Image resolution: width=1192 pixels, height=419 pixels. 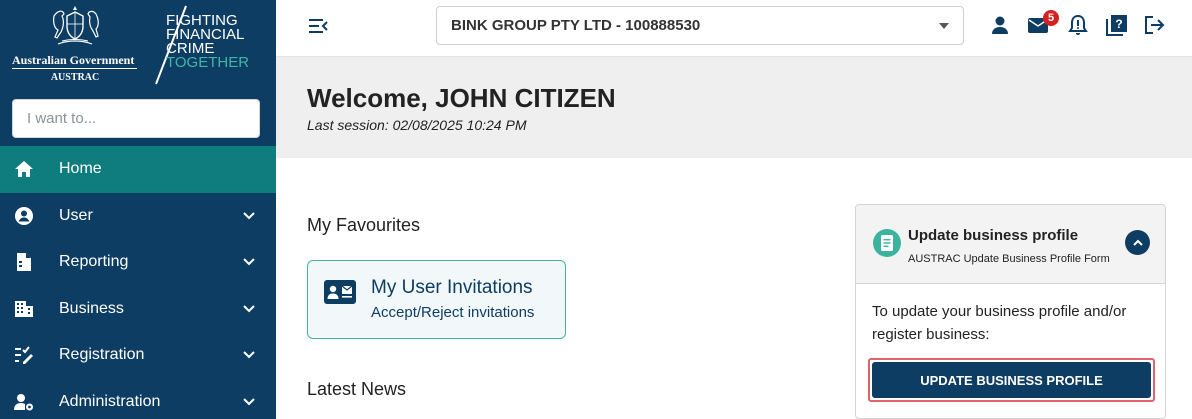 I want to click on sidebar-item-label: Business, so click(x=91, y=308).